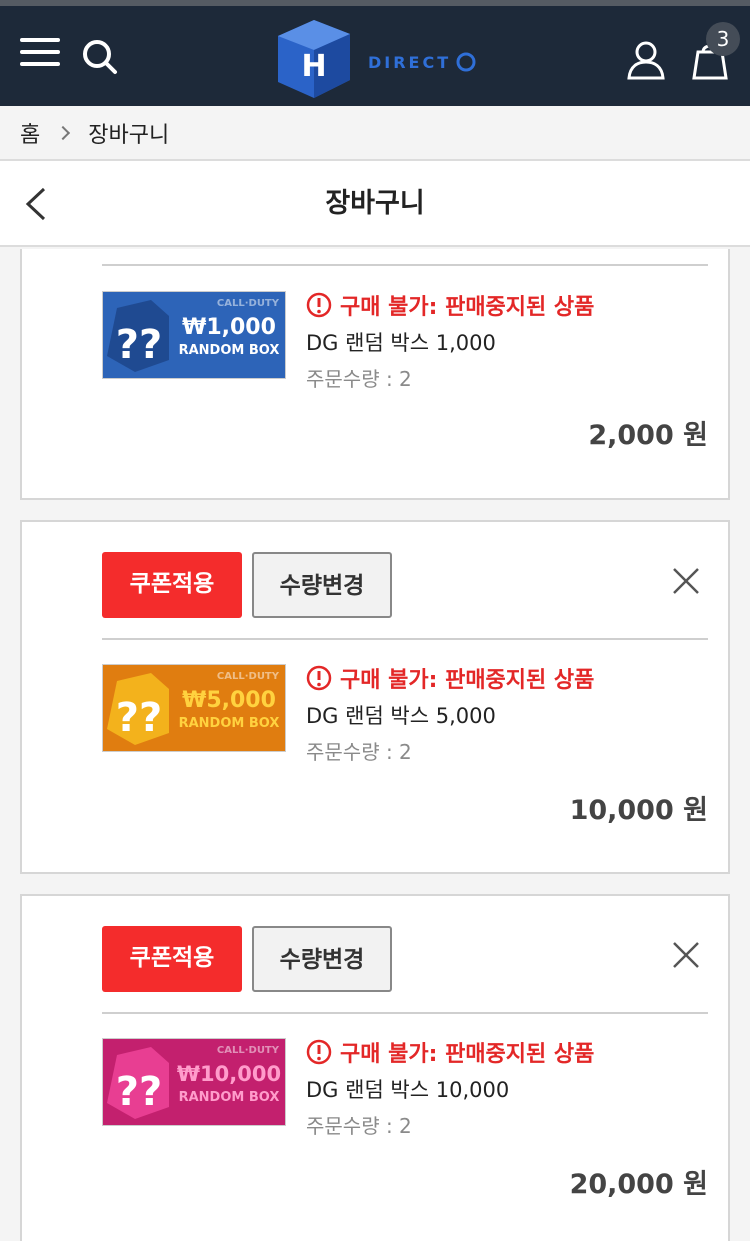 This screenshot has width=750, height=1241. I want to click on site-header: H DIRECT 3, so click(375, 56).